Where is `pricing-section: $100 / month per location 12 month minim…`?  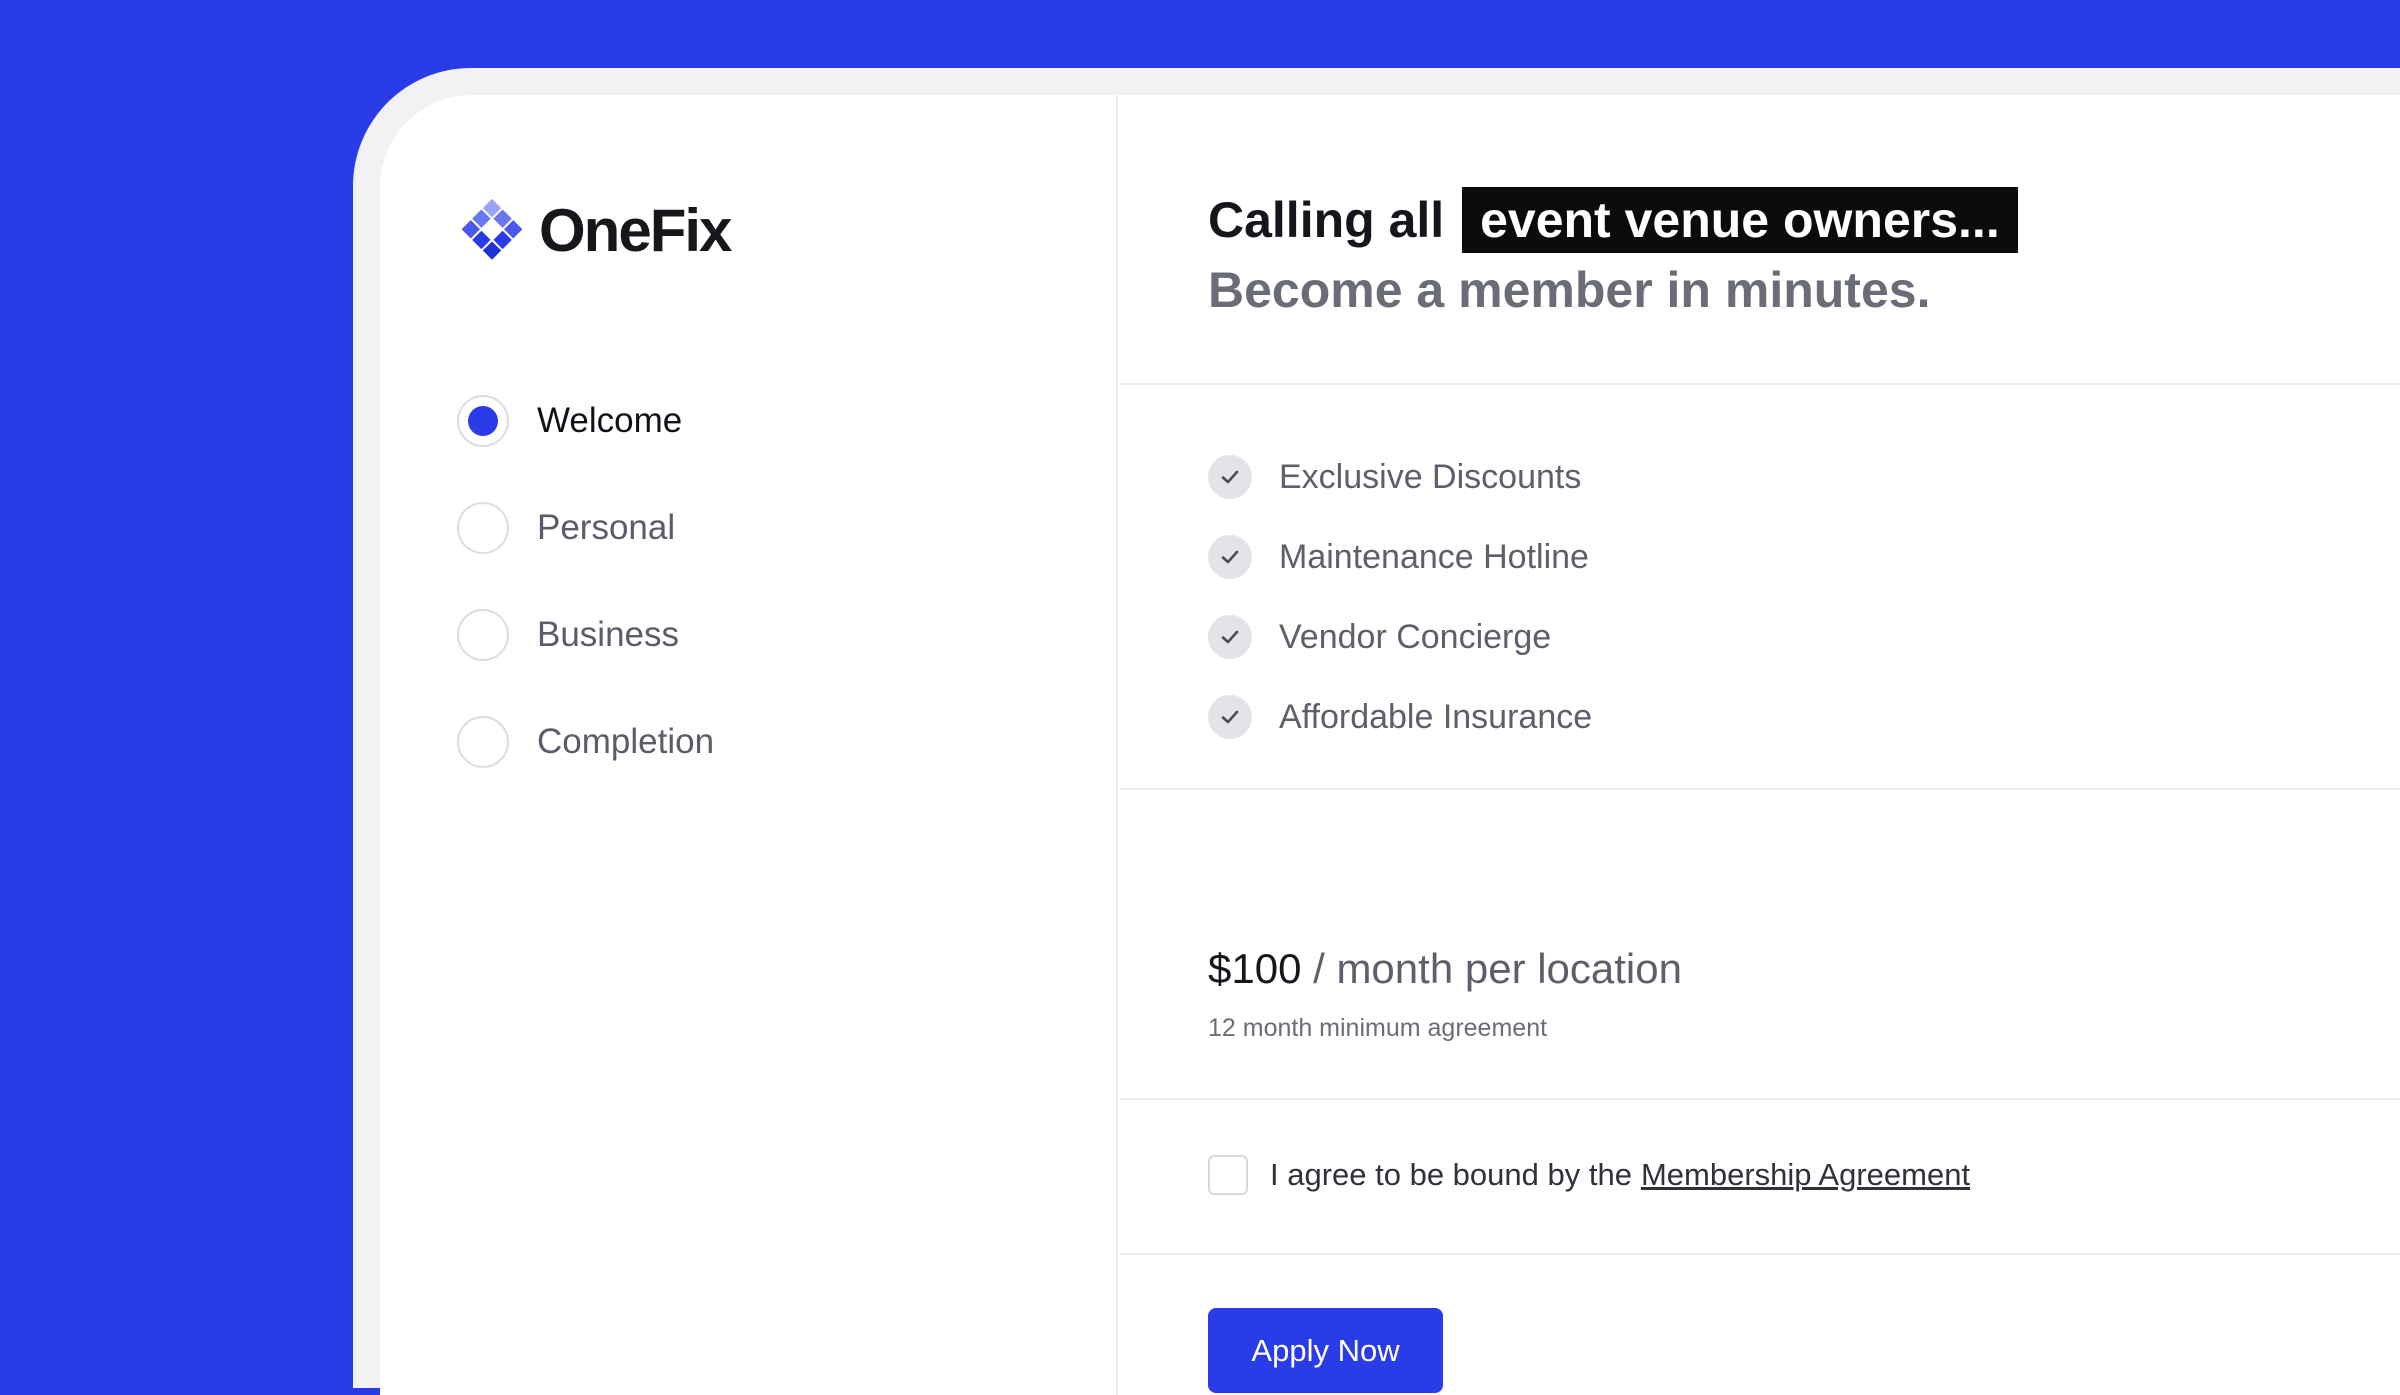
pricing-section: $100 / month per location 12 month minim… is located at coordinates (1760, 945).